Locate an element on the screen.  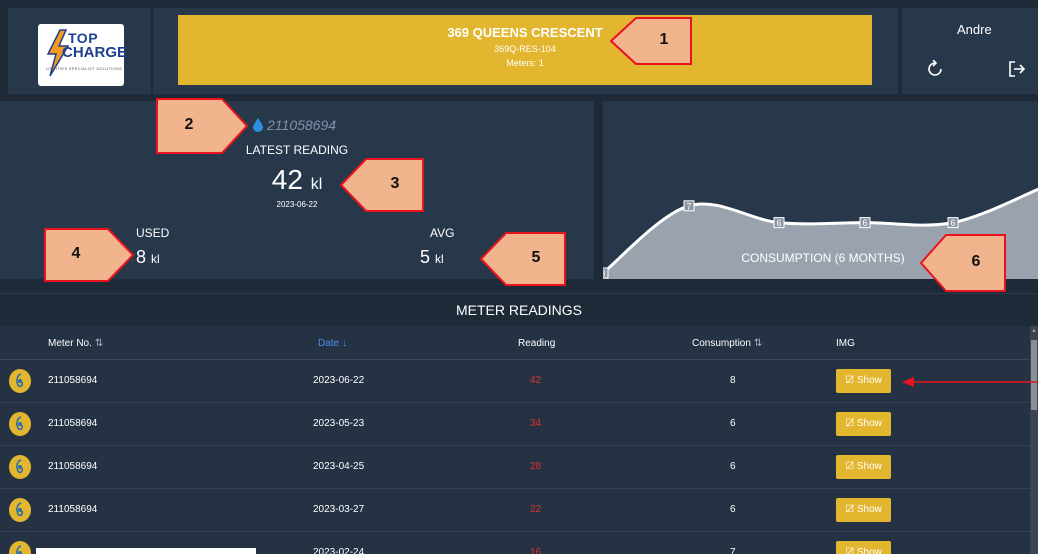
sort-desc-icon: ↓ is located at coordinates (345, 343).